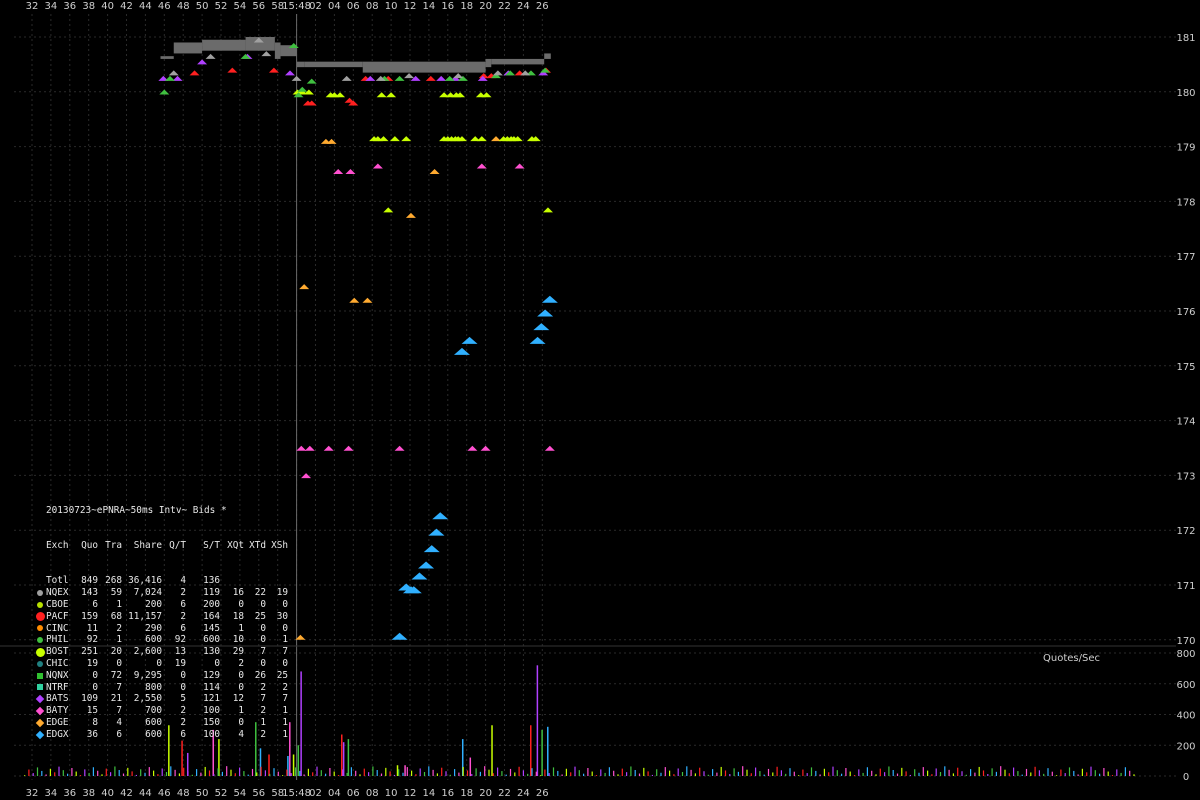  What do you see at coordinates (429, 6) in the screenshot?
I see `x-tick-top: 14` at bounding box center [429, 6].